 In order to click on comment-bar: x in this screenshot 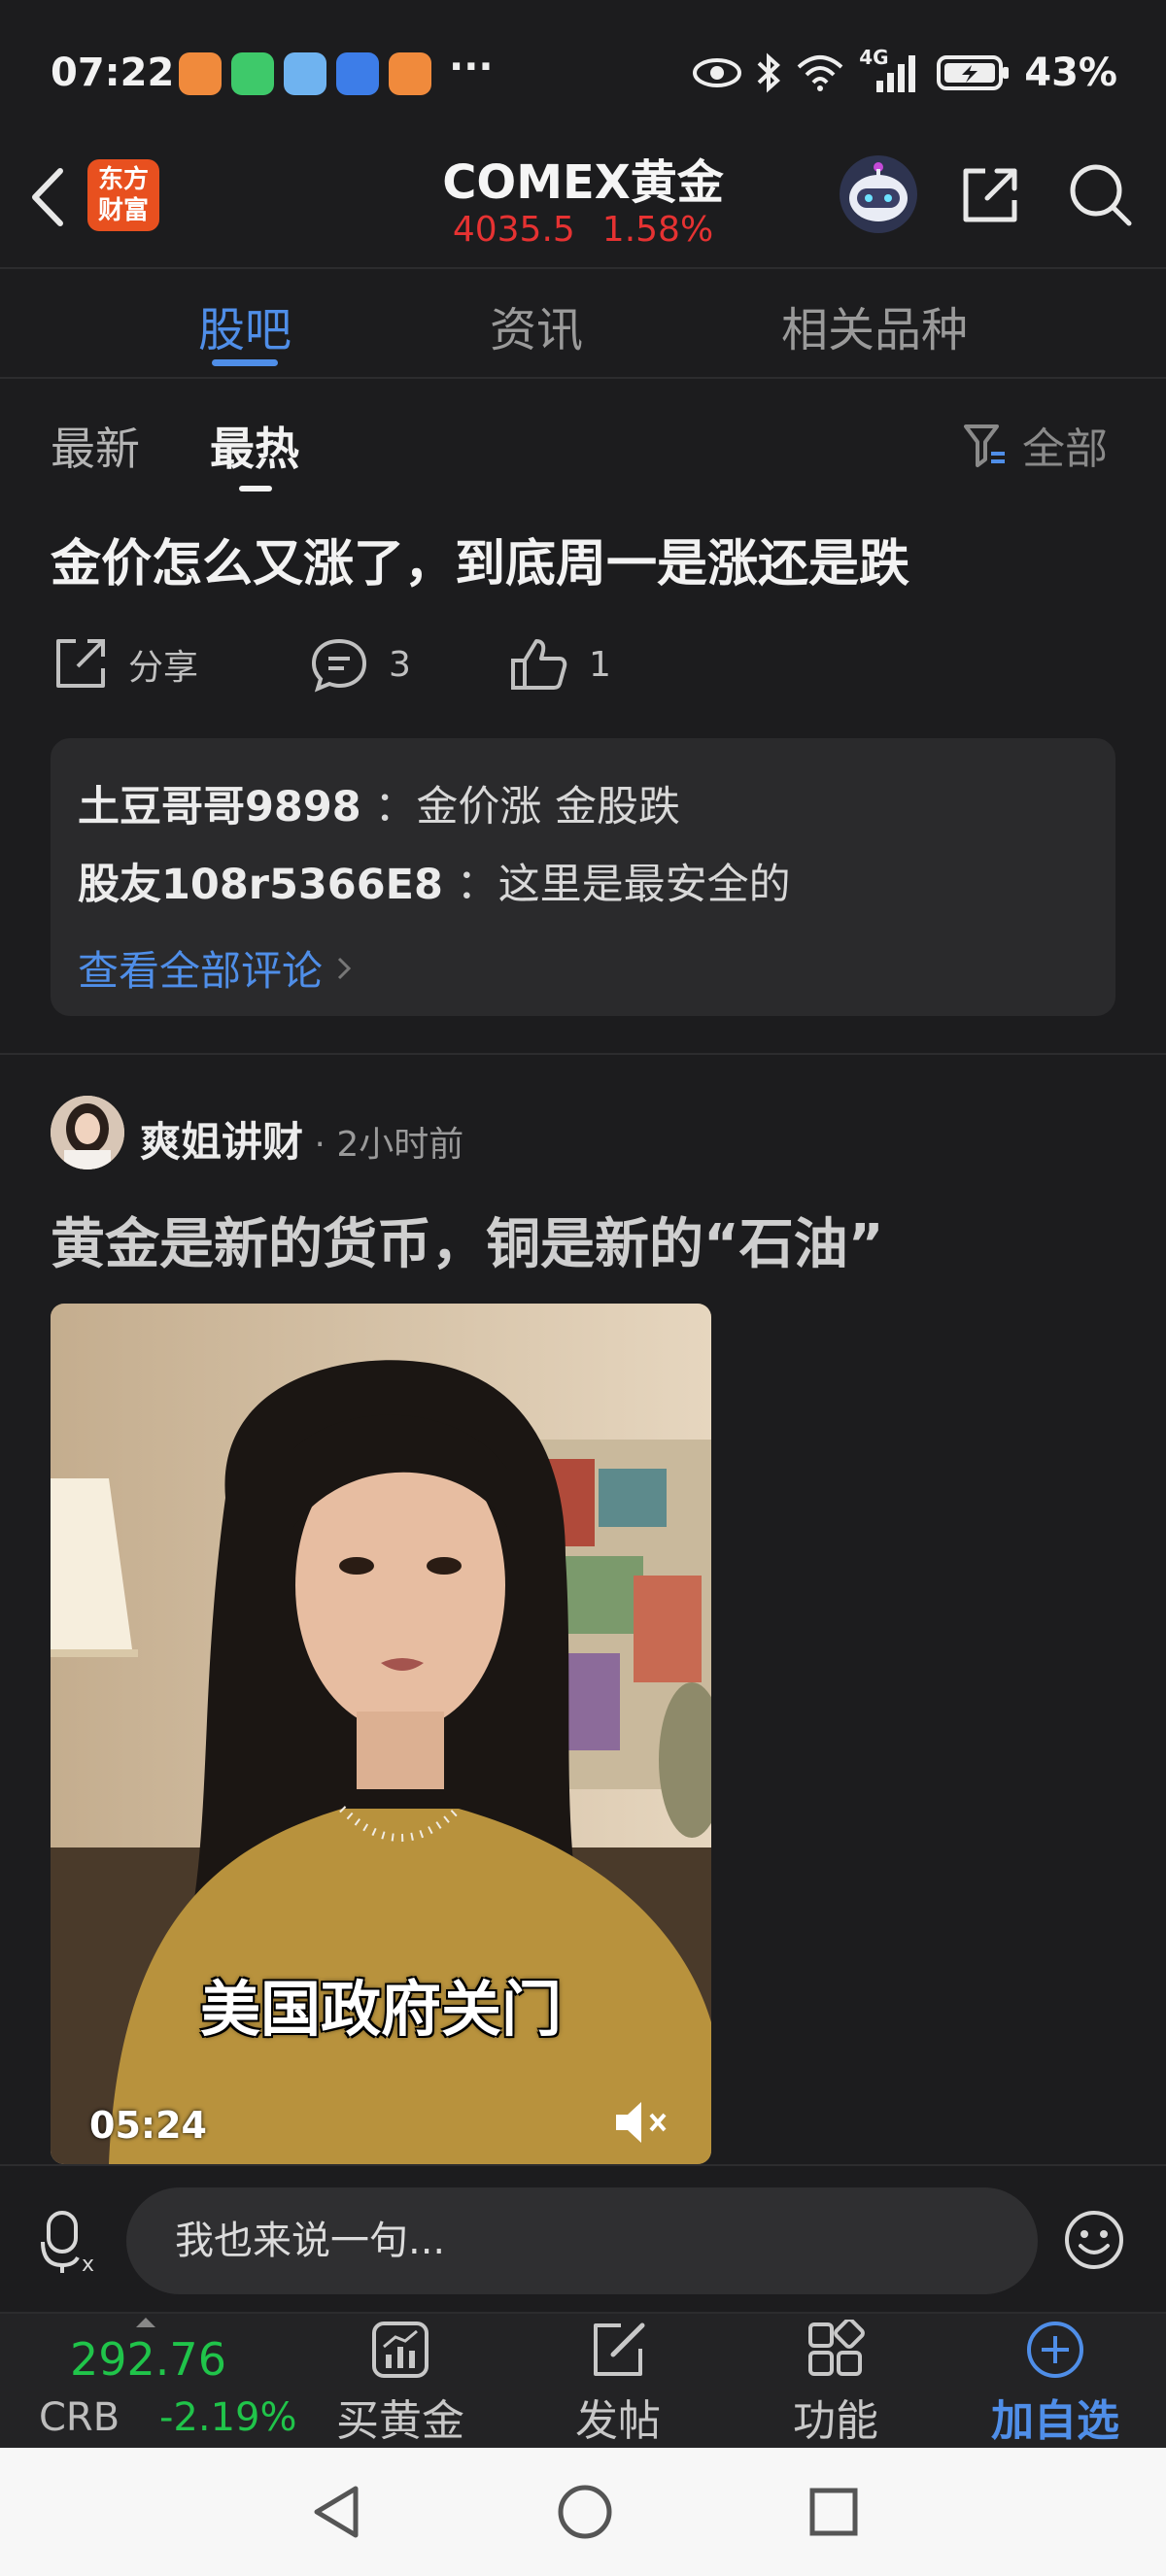, I will do `click(583, 2238)`.